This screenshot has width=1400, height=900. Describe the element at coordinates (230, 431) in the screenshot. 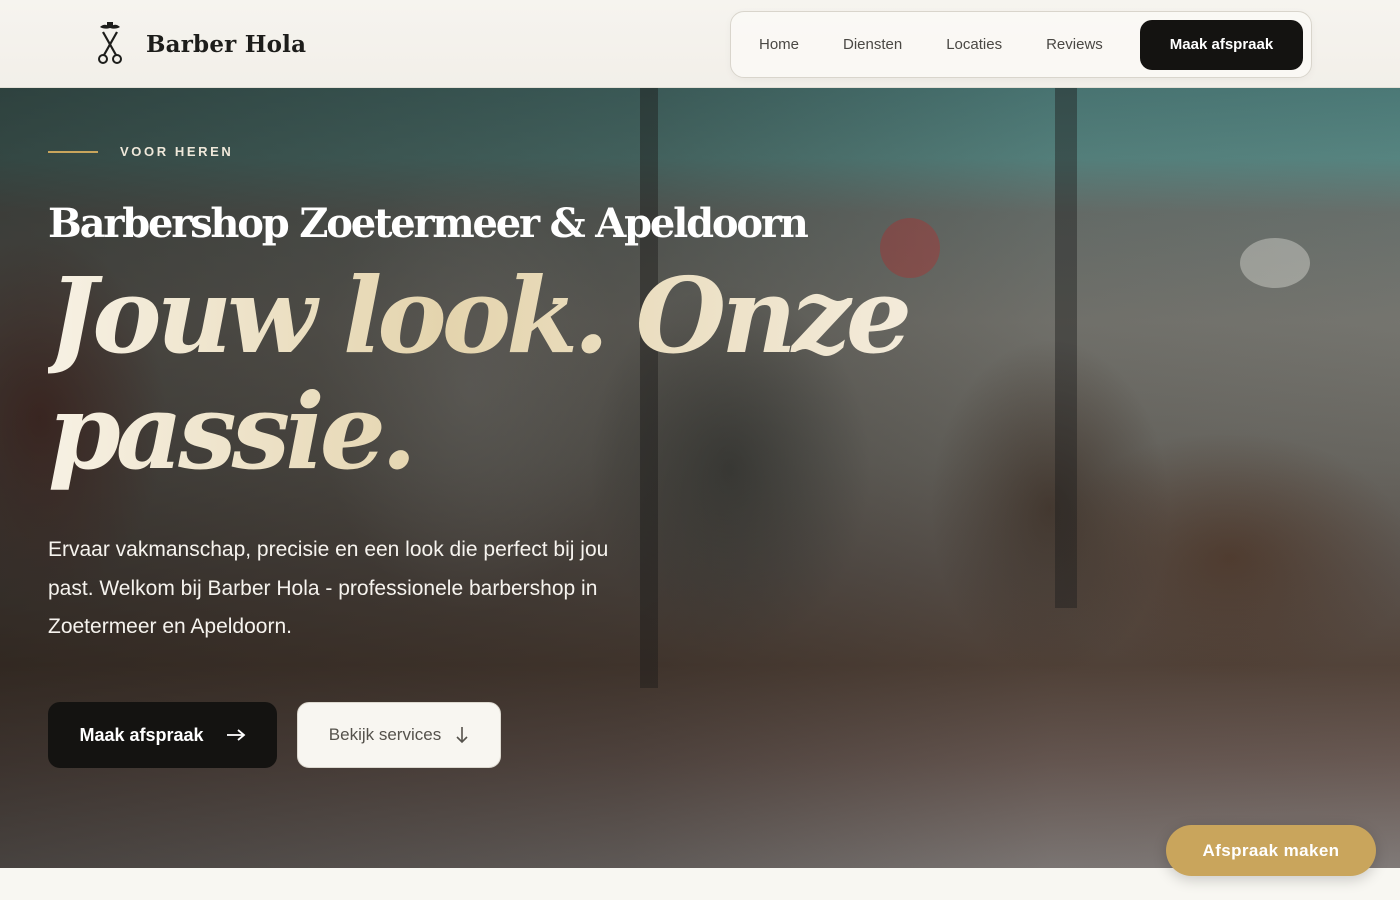

I see `hero-title-line-2: passie.` at that location.